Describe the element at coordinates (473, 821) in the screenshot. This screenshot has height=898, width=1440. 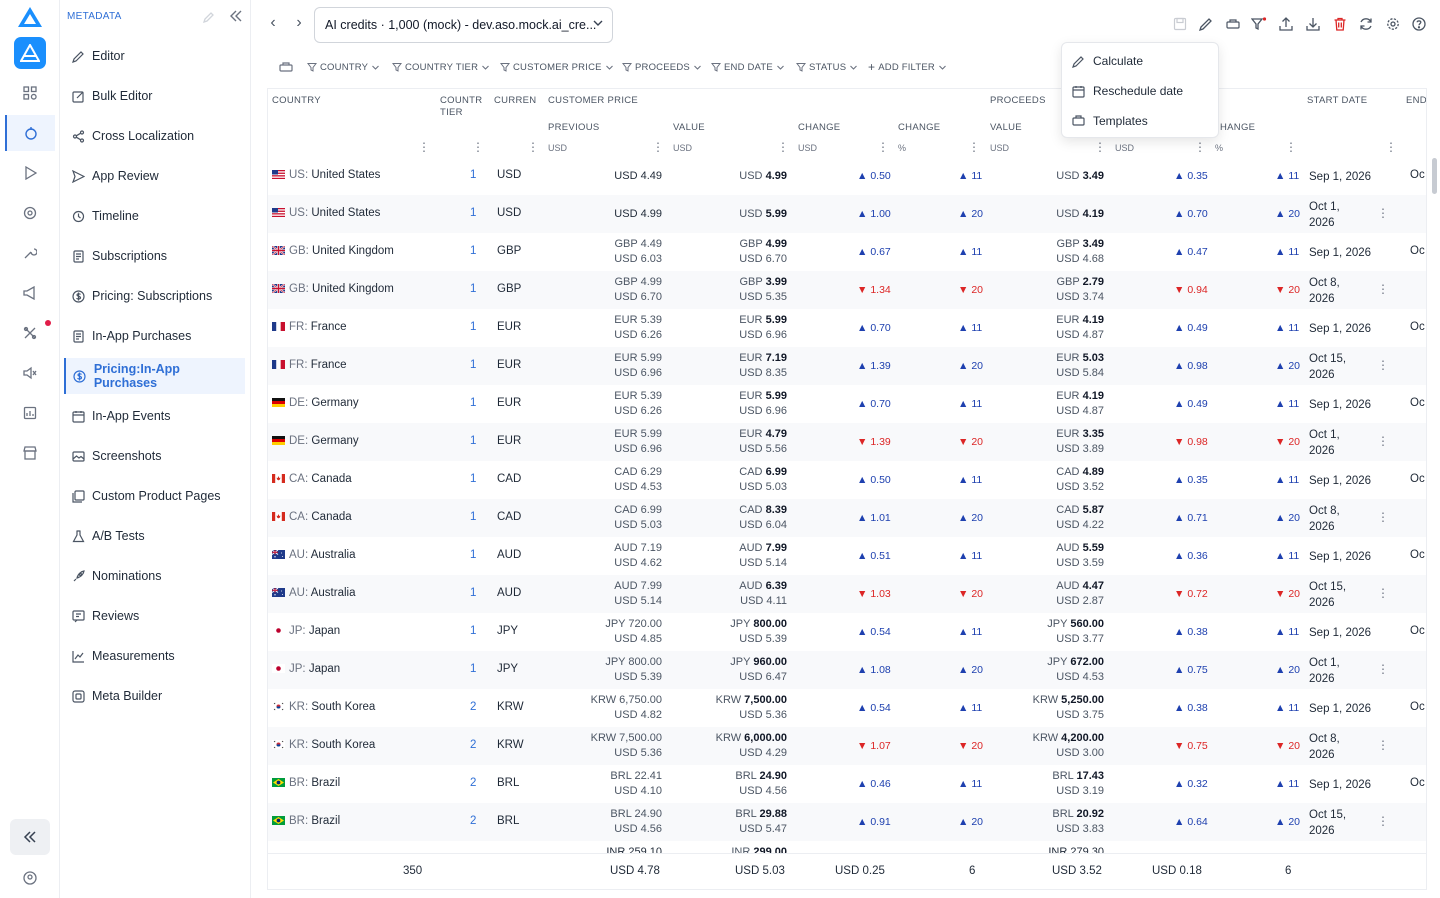
I see `tier-cell: 2` at that location.